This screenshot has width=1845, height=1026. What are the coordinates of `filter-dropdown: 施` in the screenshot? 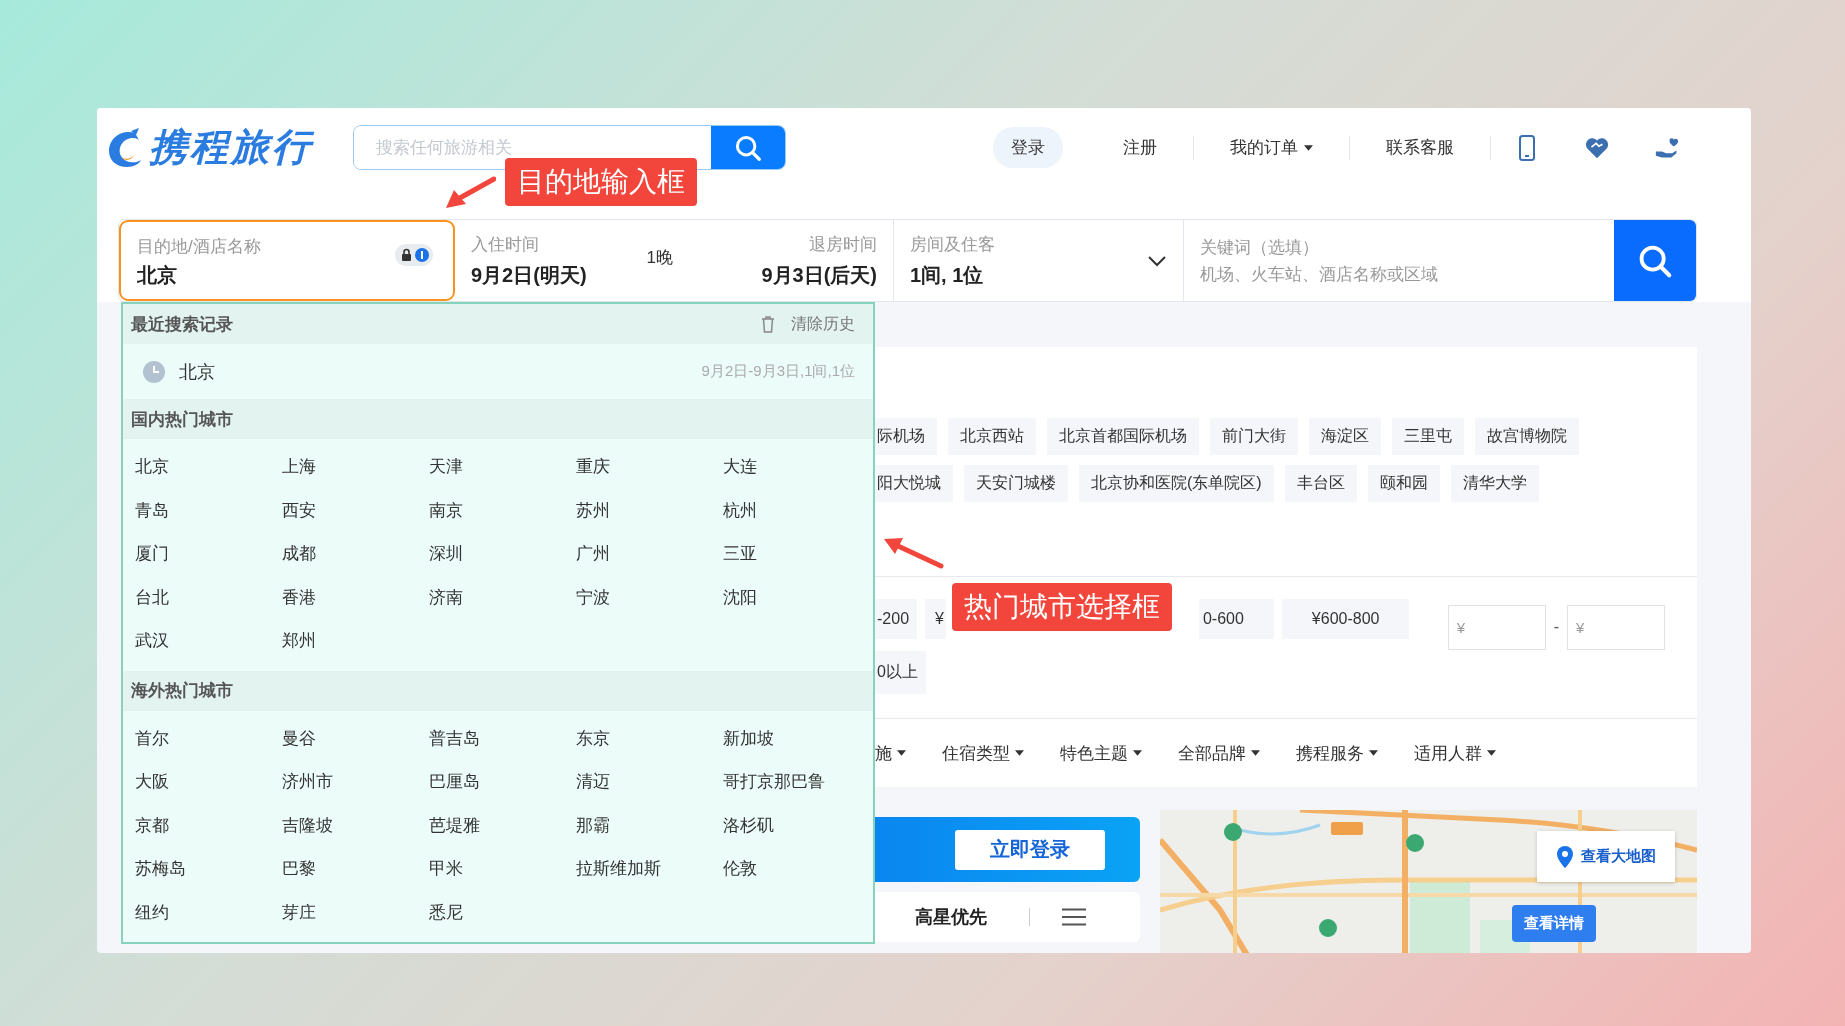 It's located at (890, 753).